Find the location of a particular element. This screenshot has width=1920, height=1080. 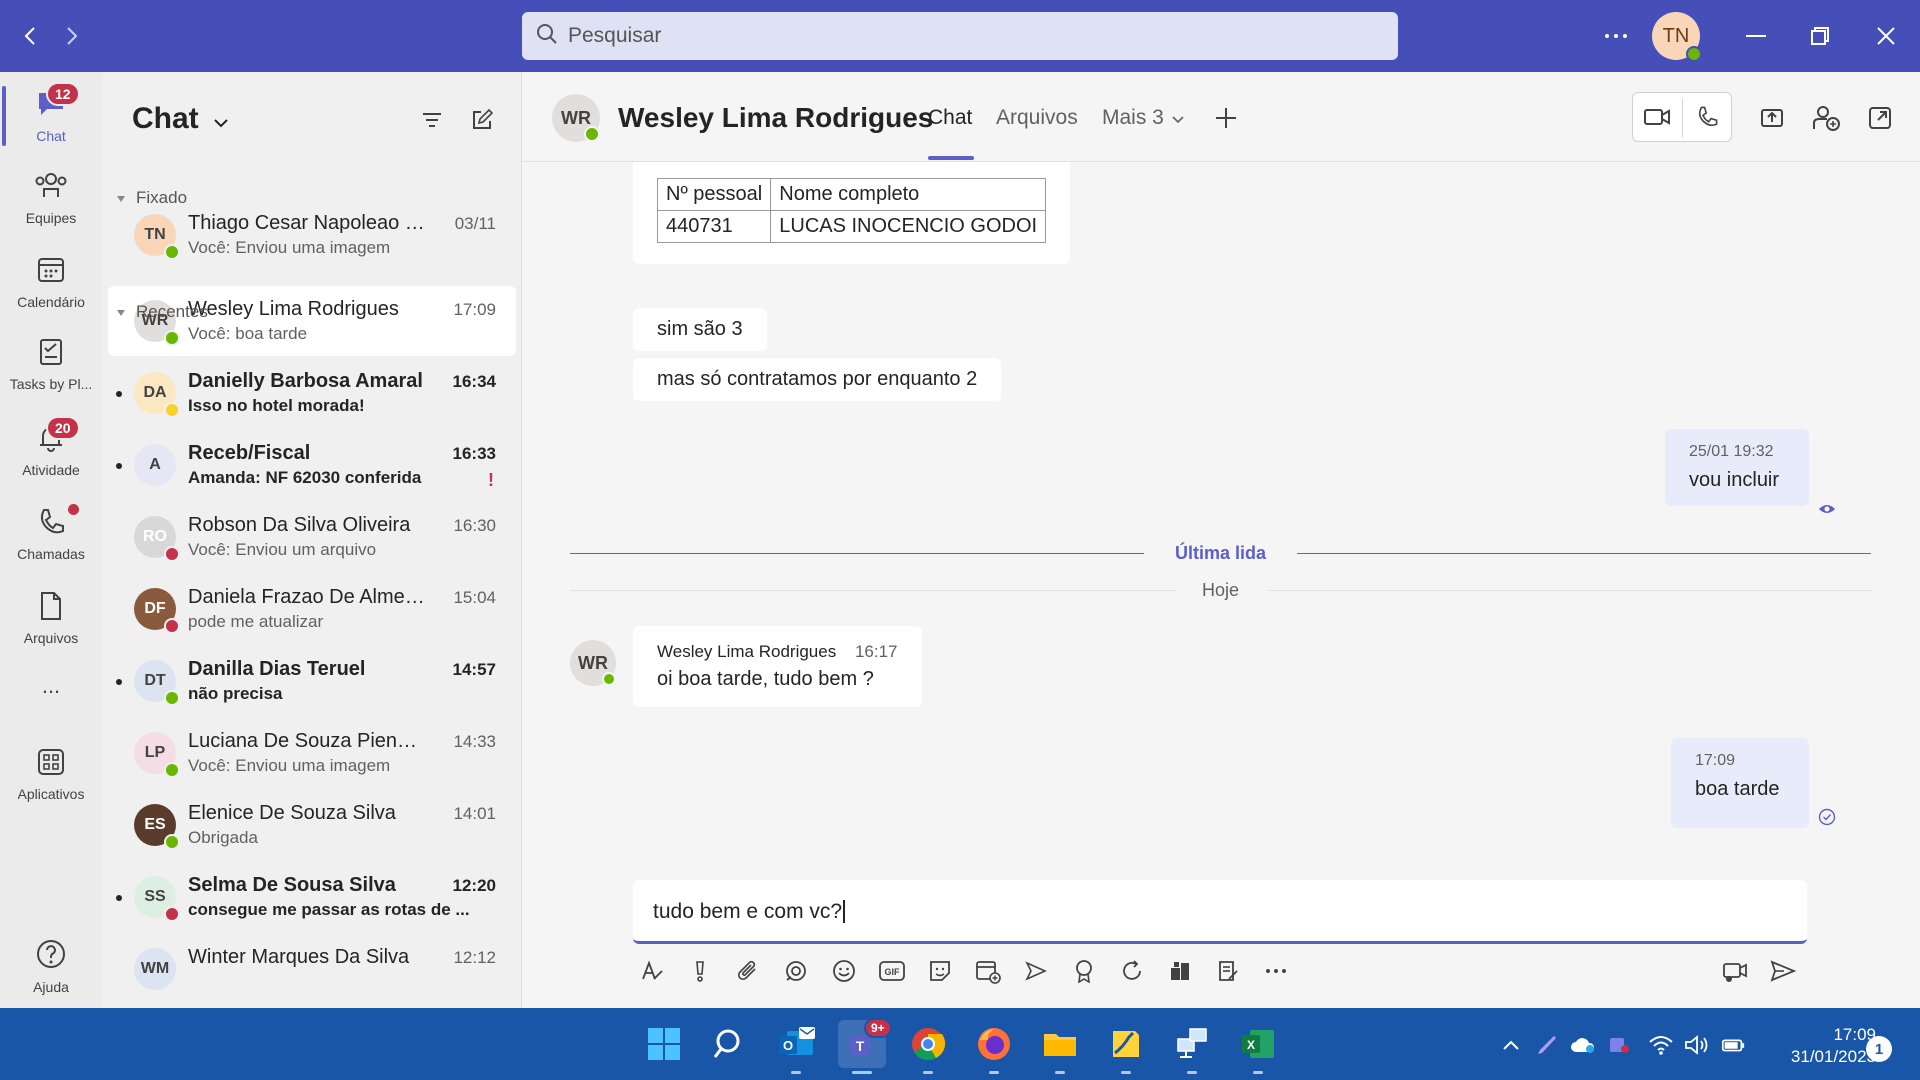

firefox-icon is located at coordinates (994, 1047).